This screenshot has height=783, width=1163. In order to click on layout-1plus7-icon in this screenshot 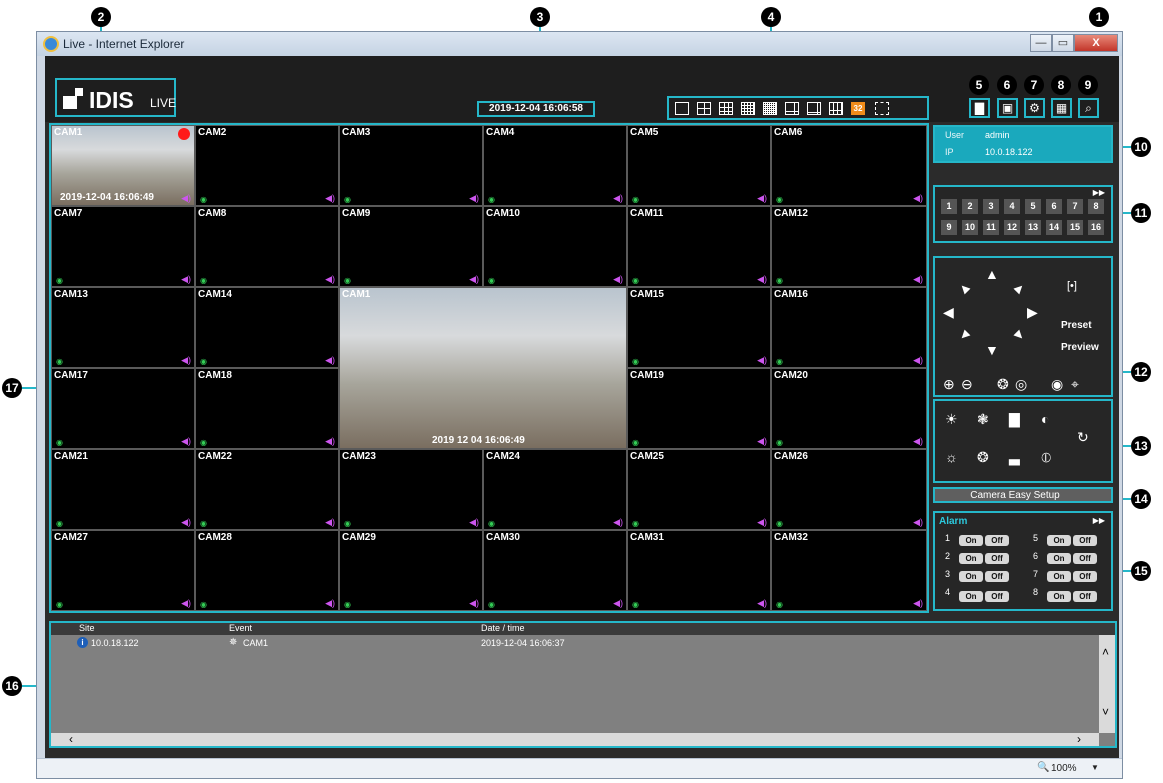, I will do `click(814, 108)`.